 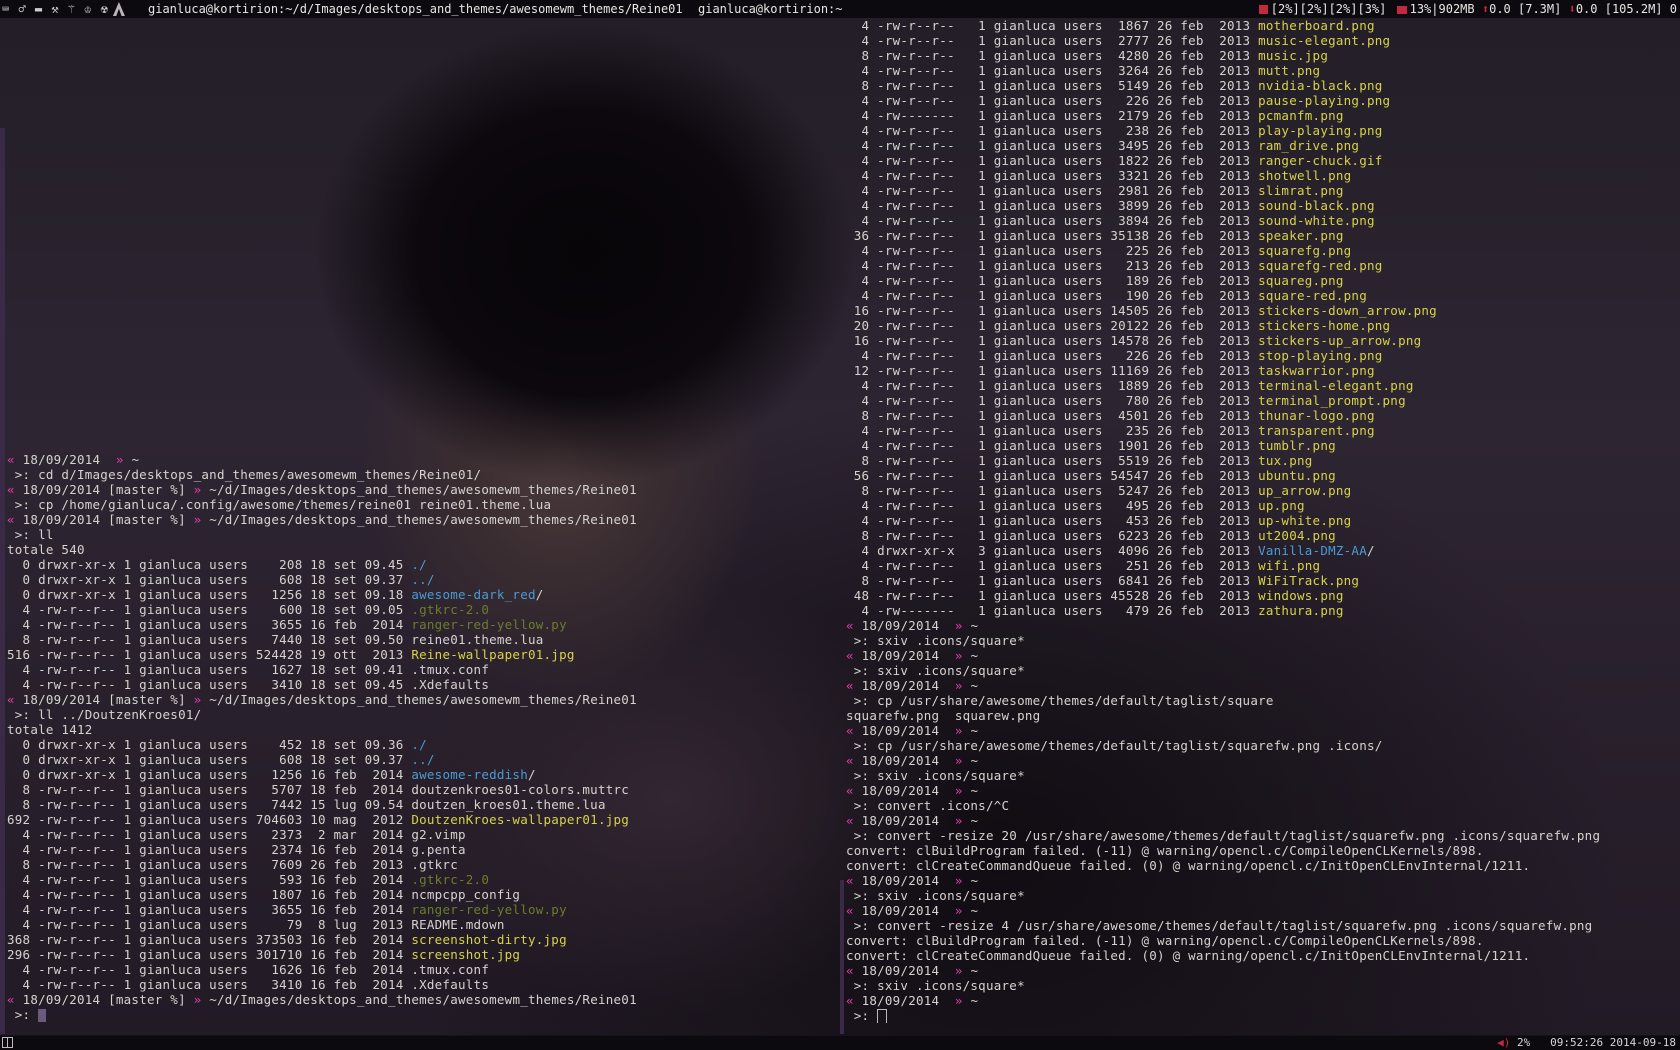 What do you see at coordinates (1263, 805) in the screenshot?
I see `terminal-line: >: convert .icons/^C` at bounding box center [1263, 805].